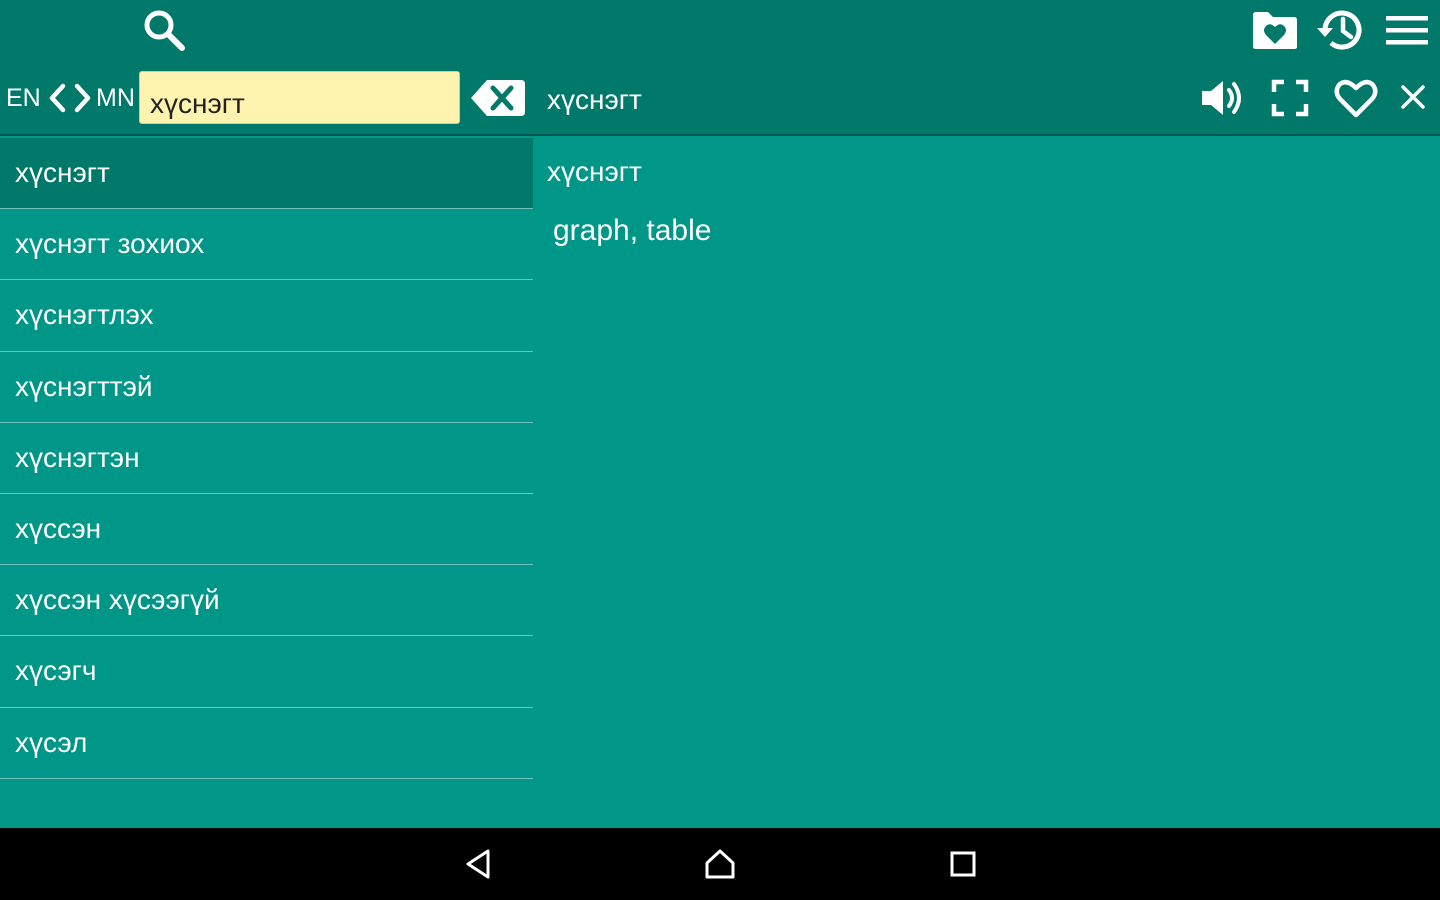  Describe the element at coordinates (1290, 98) in the screenshot. I see `fullscreen-icon` at that location.